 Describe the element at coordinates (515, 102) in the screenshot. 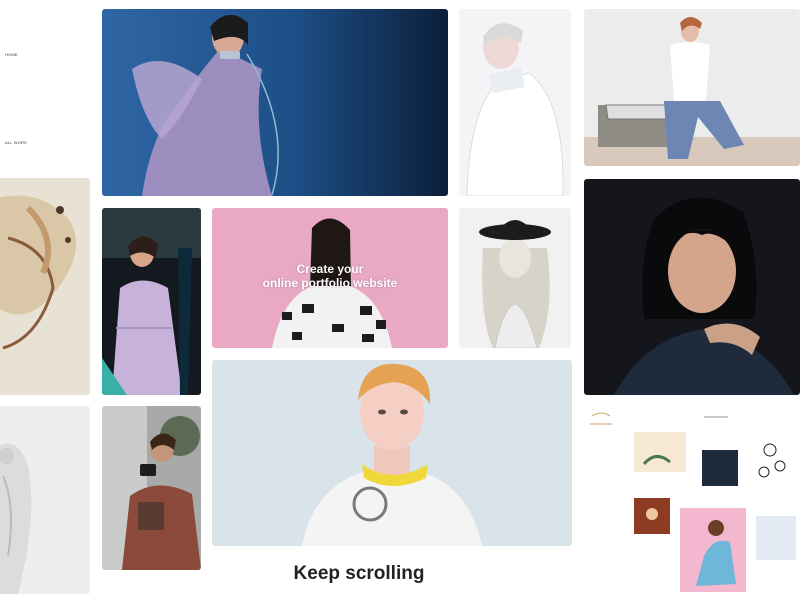

I see `gallery-image-white-turtleneck` at that location.